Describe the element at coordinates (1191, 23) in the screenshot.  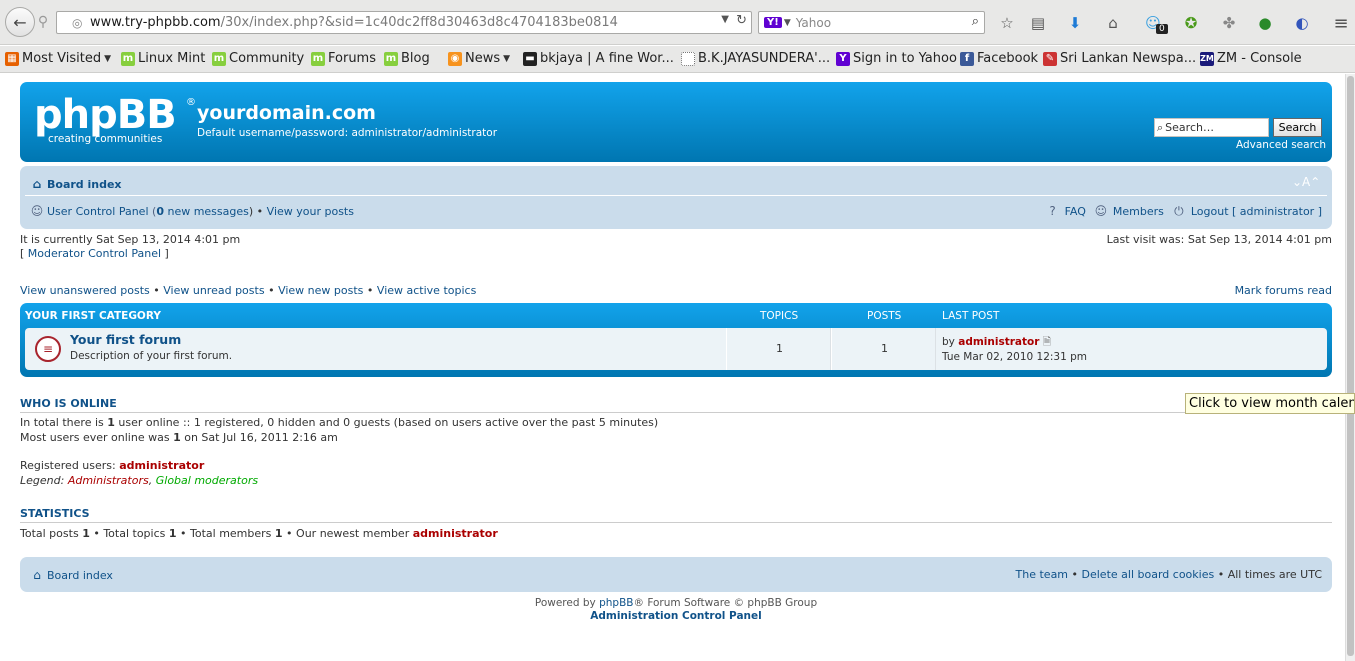
I see `extension-icon: ✪` at that location.